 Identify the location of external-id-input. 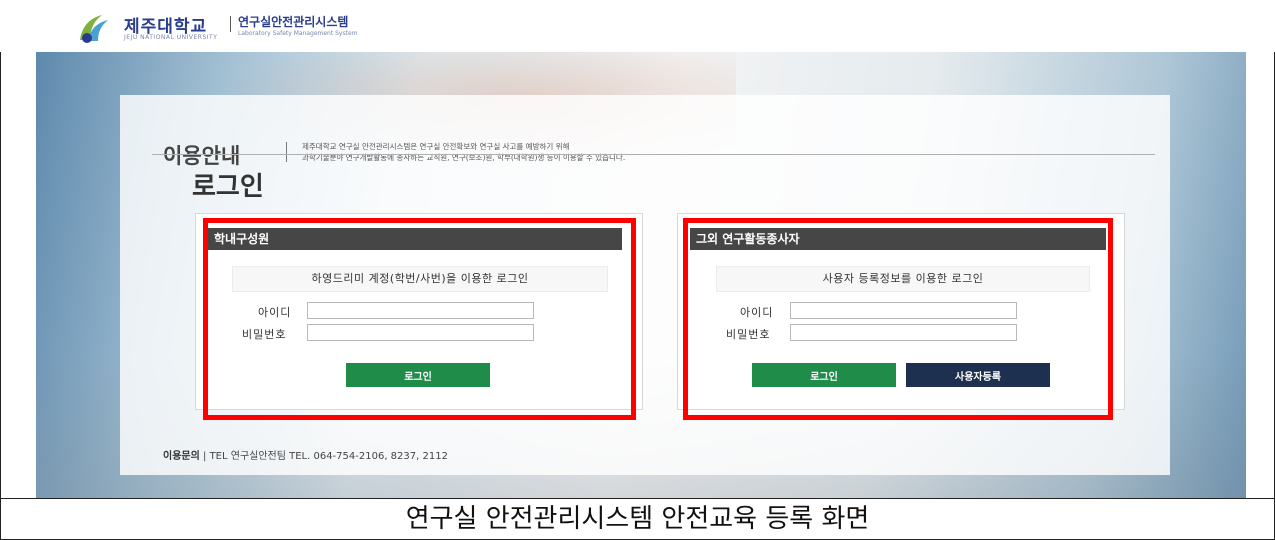
(903, 310).